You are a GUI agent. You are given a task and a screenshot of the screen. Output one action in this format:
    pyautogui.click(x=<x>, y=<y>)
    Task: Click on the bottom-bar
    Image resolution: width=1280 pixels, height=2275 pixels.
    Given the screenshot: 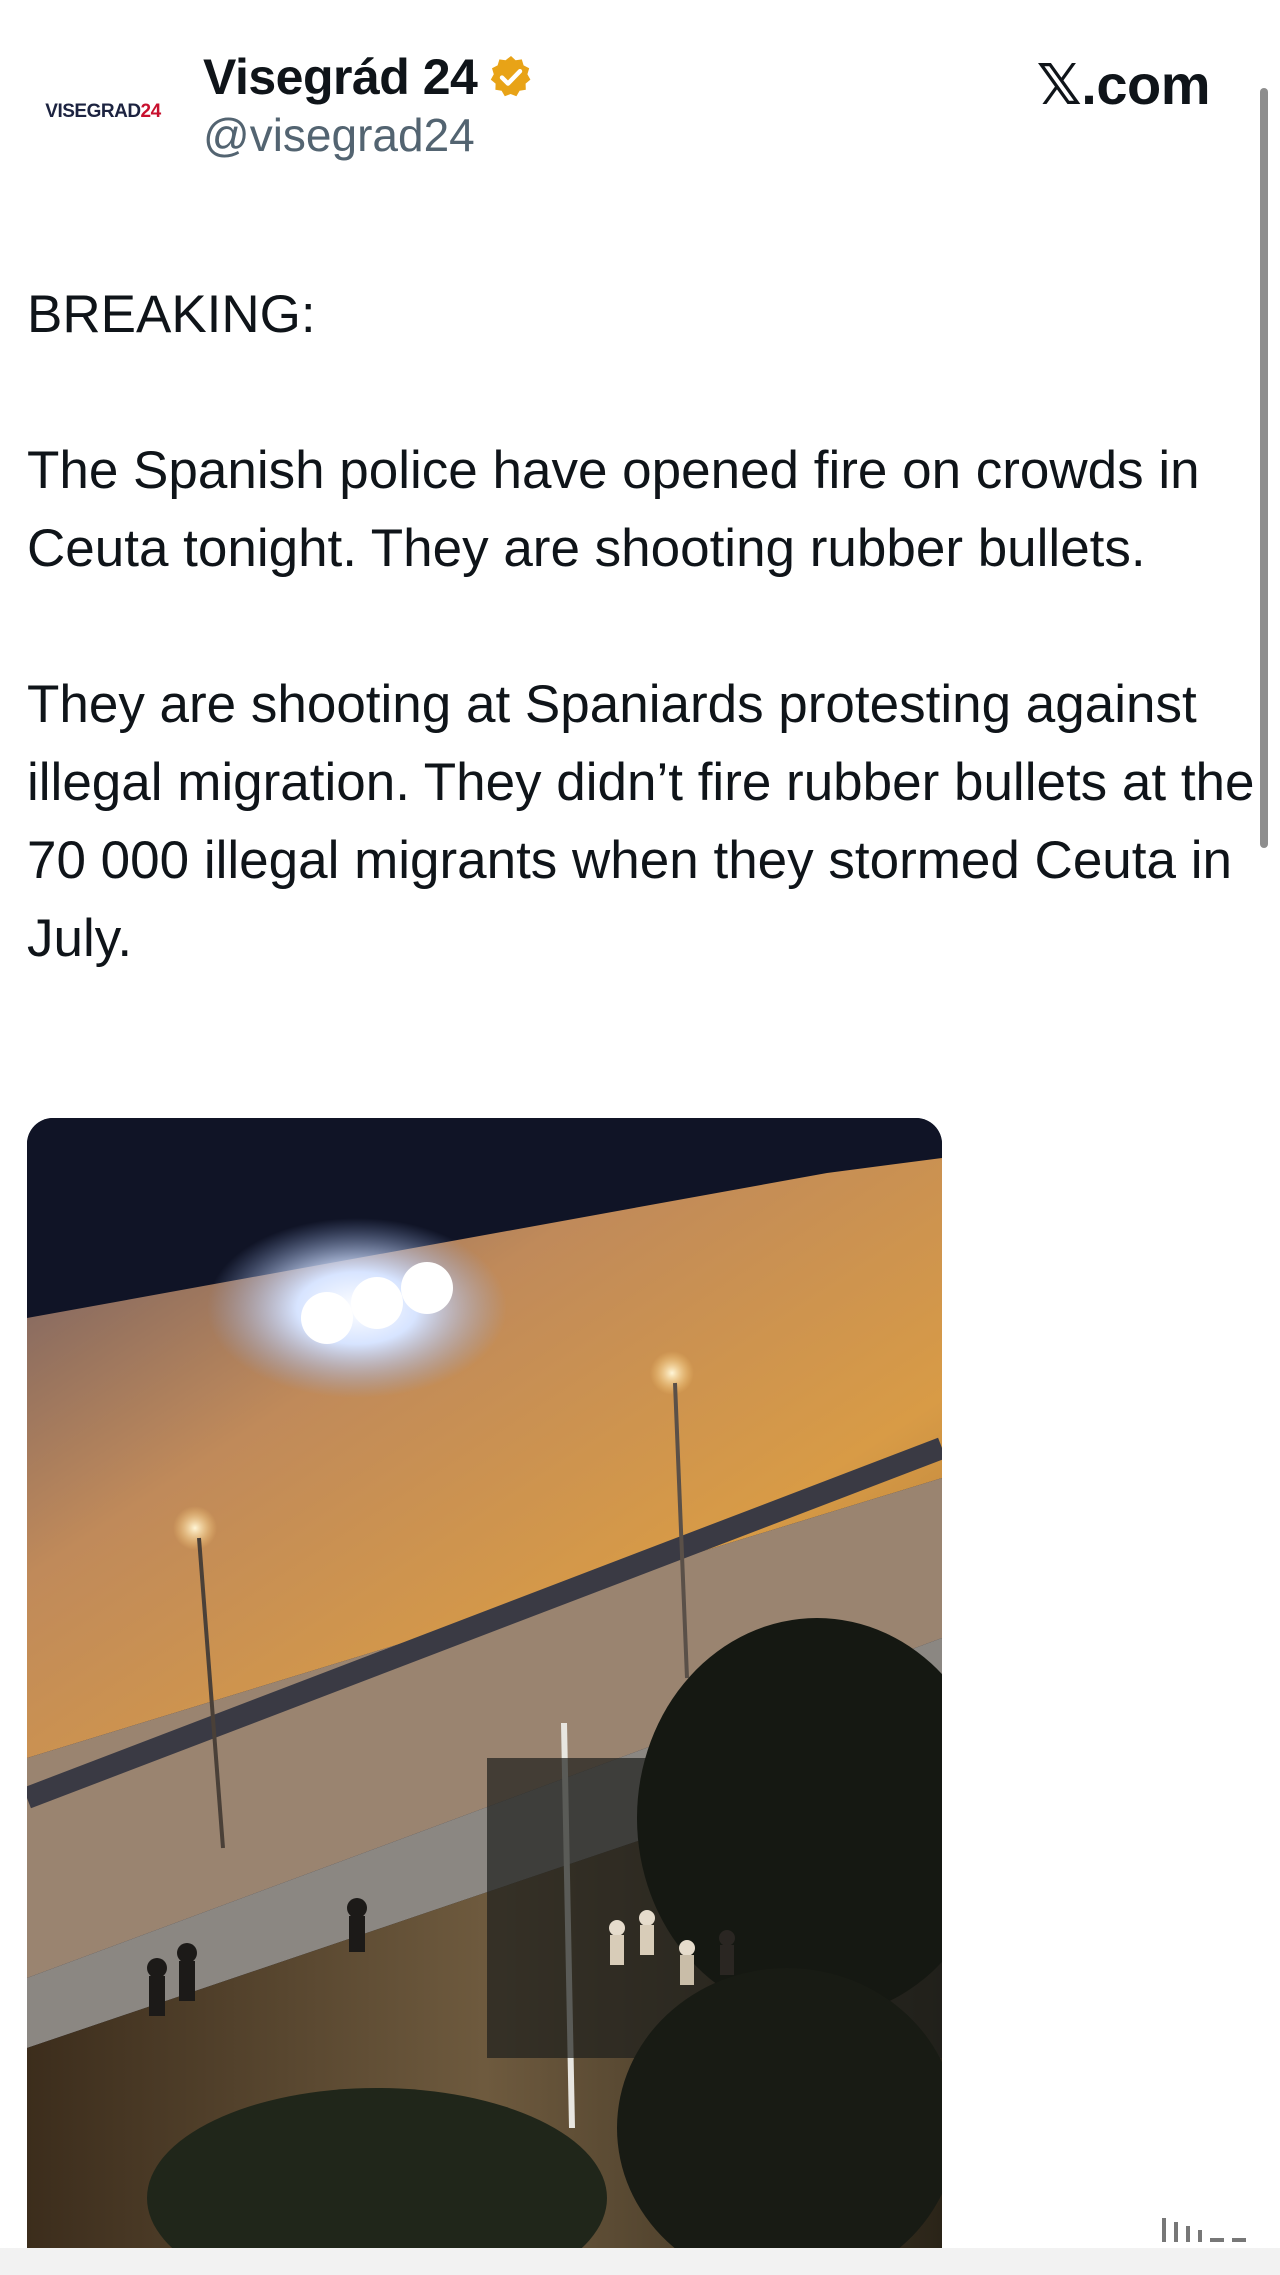 What is the action you would take?
    pyautogui.click(x=640, y=2261)
    